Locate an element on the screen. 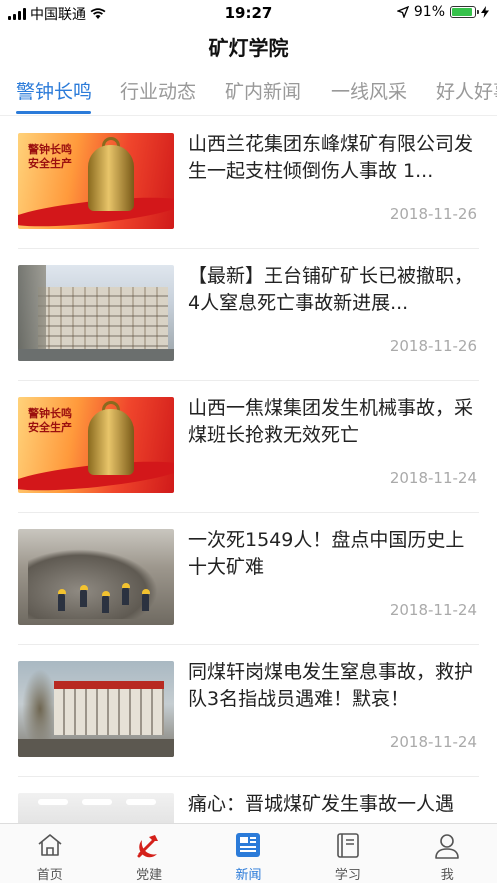 This screenshot has width=497, height=883. tab-industry-news: 行业动态 is located at coordinates (158, 92).